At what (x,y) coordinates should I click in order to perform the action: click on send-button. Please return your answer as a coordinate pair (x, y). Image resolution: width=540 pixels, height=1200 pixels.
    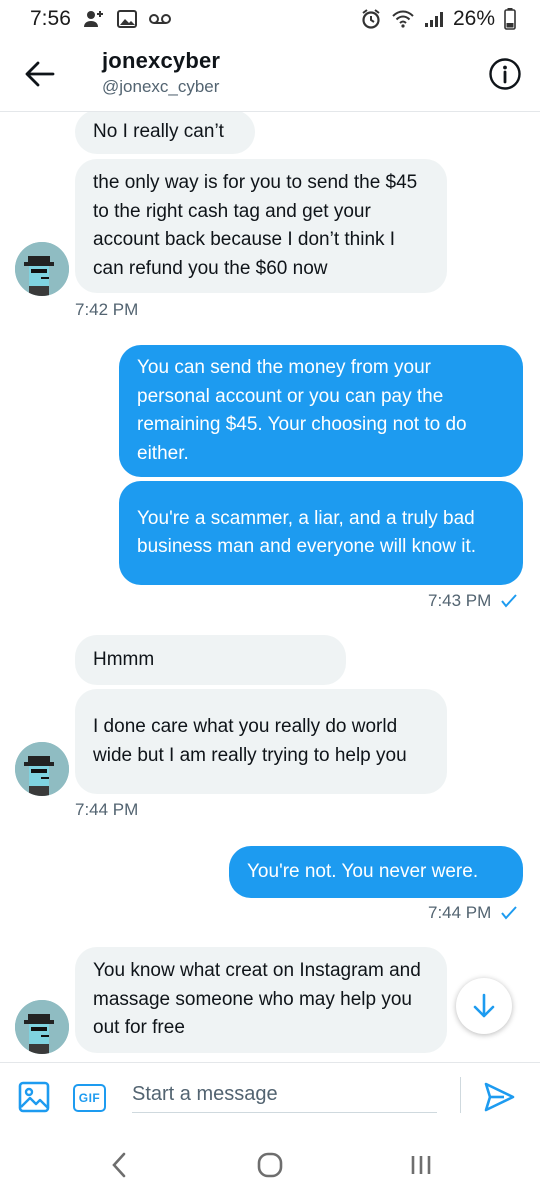
    Looking at the image, I should click on (499, 1097).